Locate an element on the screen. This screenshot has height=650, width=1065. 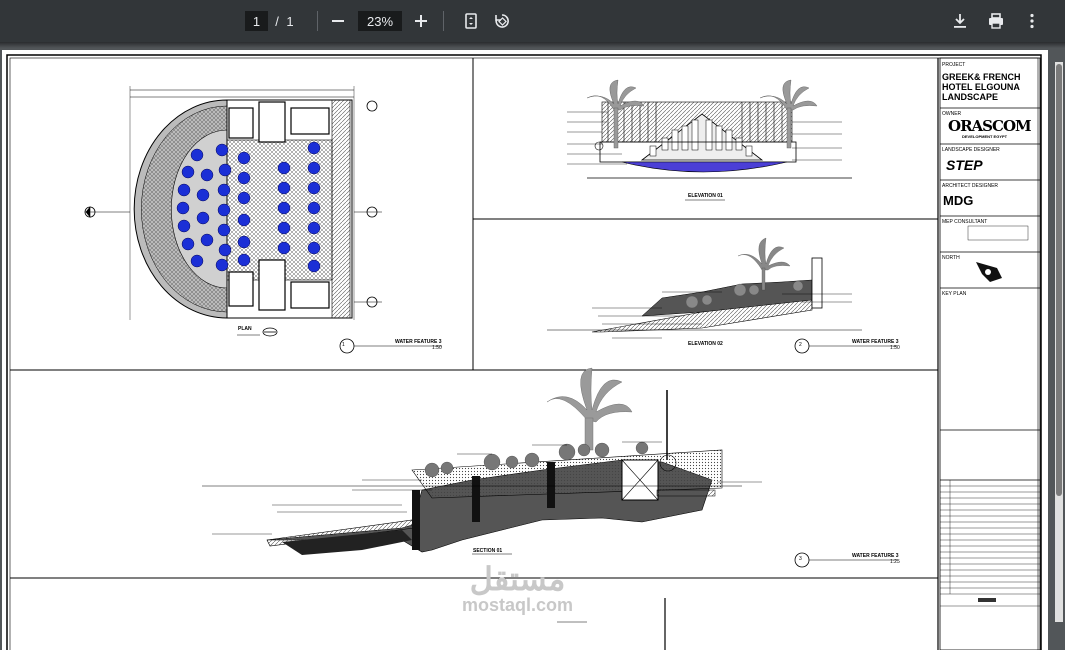
owner-sub: DEVELOPMENT EGYPT is located at coordinates (985, 136).